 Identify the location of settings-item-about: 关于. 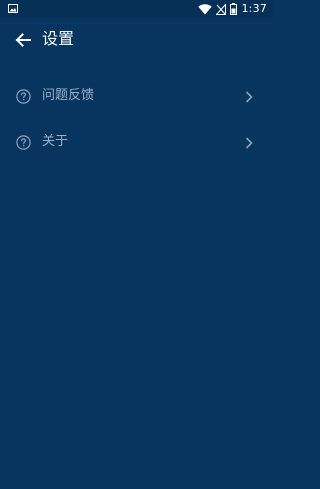
(136, 143).